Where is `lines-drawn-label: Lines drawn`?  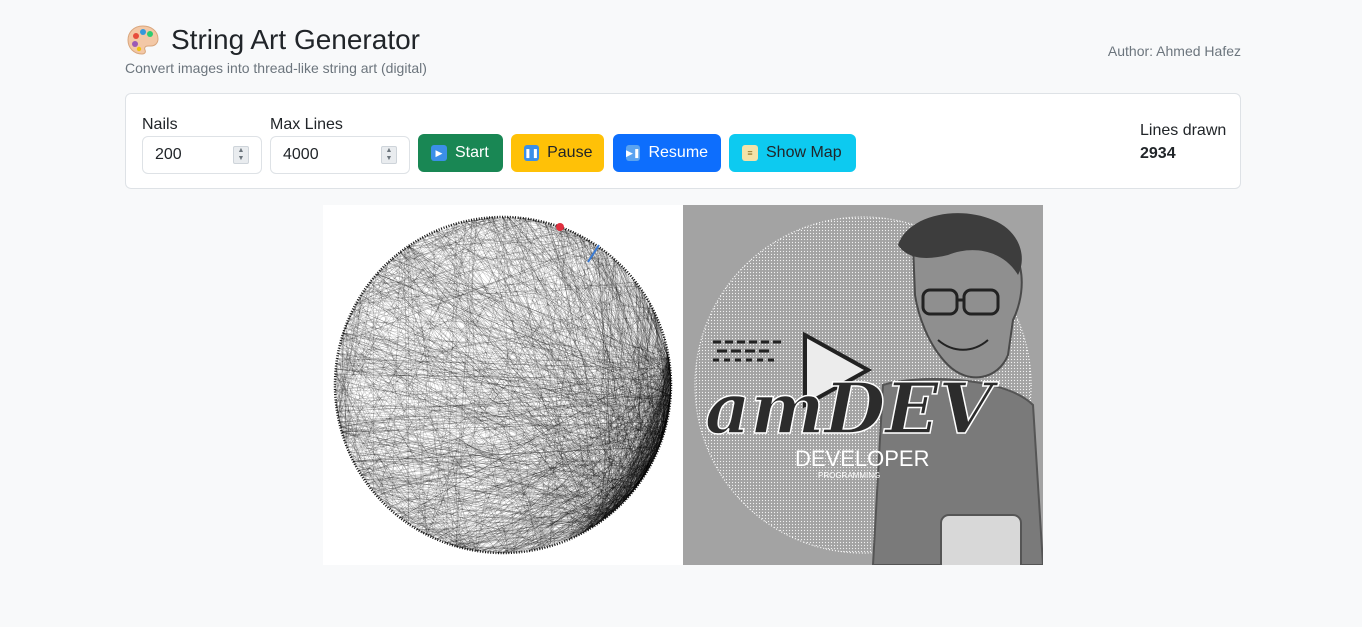
lines-drawn-label: Lines drawn is located at coordinates (1183, 130).